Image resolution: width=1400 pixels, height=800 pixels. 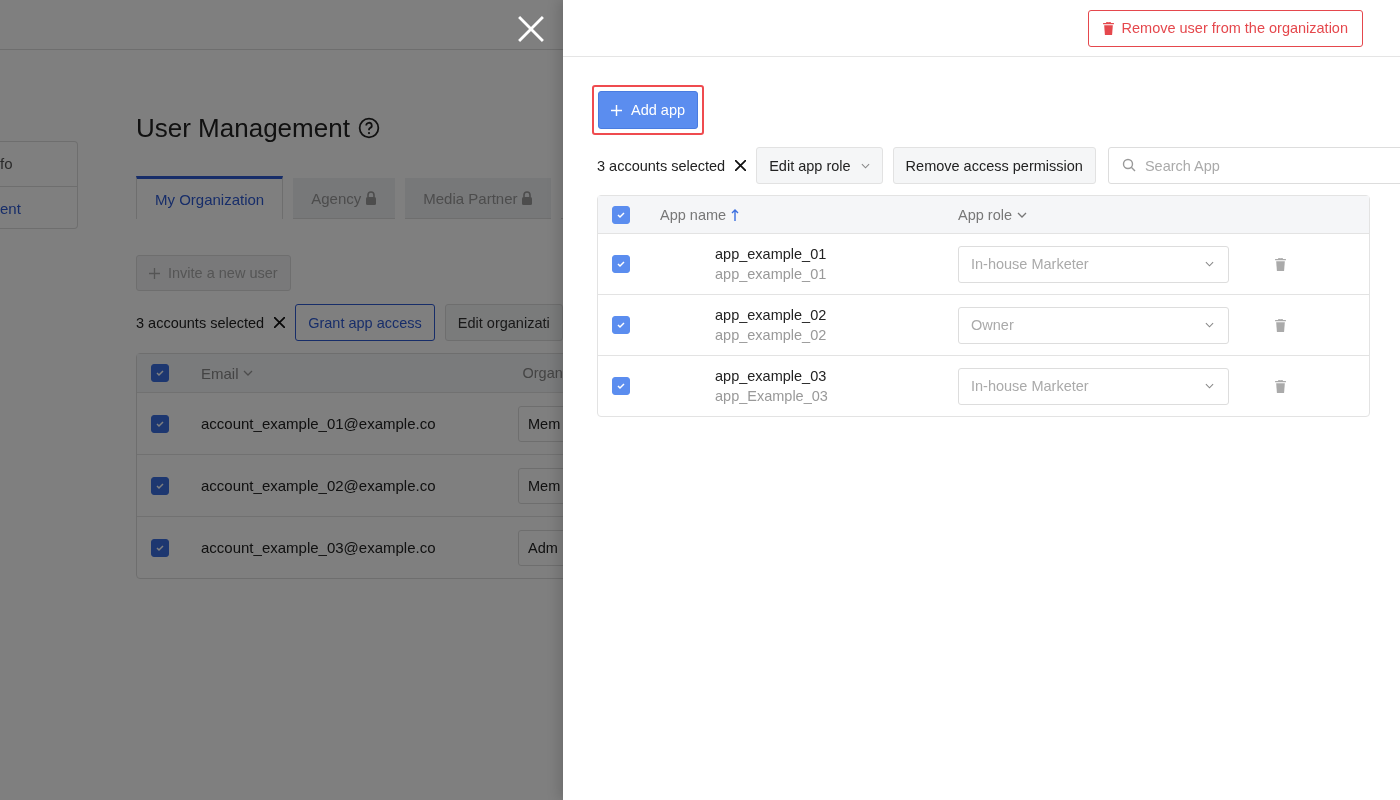 What do you see at coordinates (771, 274) in the screenshot?
I see `app-id: app_example_01` at bounding box center [771, 274].